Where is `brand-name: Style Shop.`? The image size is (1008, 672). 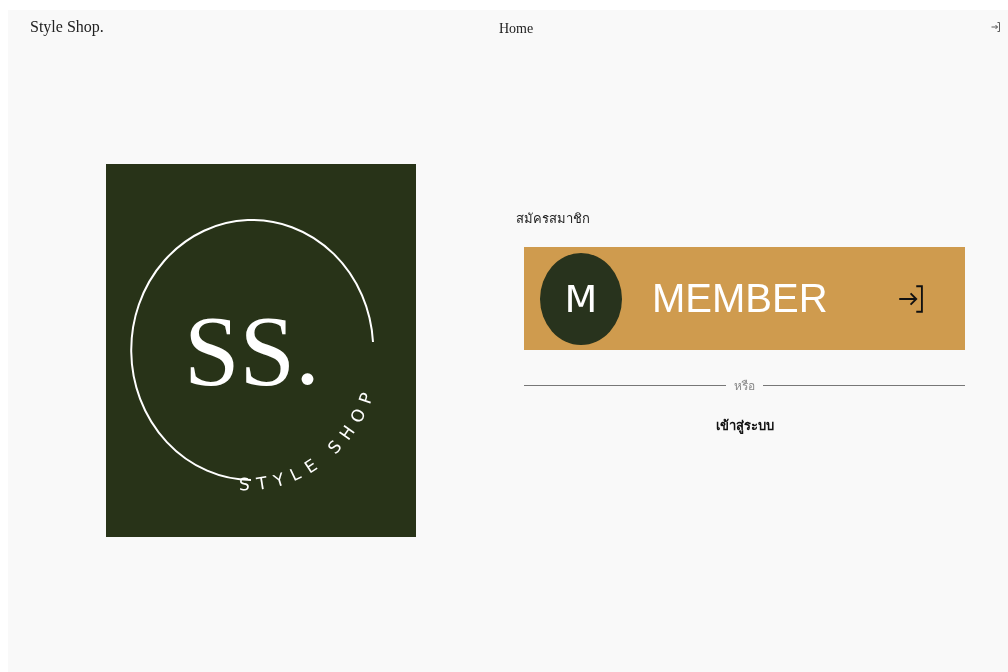 brand-name: Style Shop. is located at coordinates (67, 27).